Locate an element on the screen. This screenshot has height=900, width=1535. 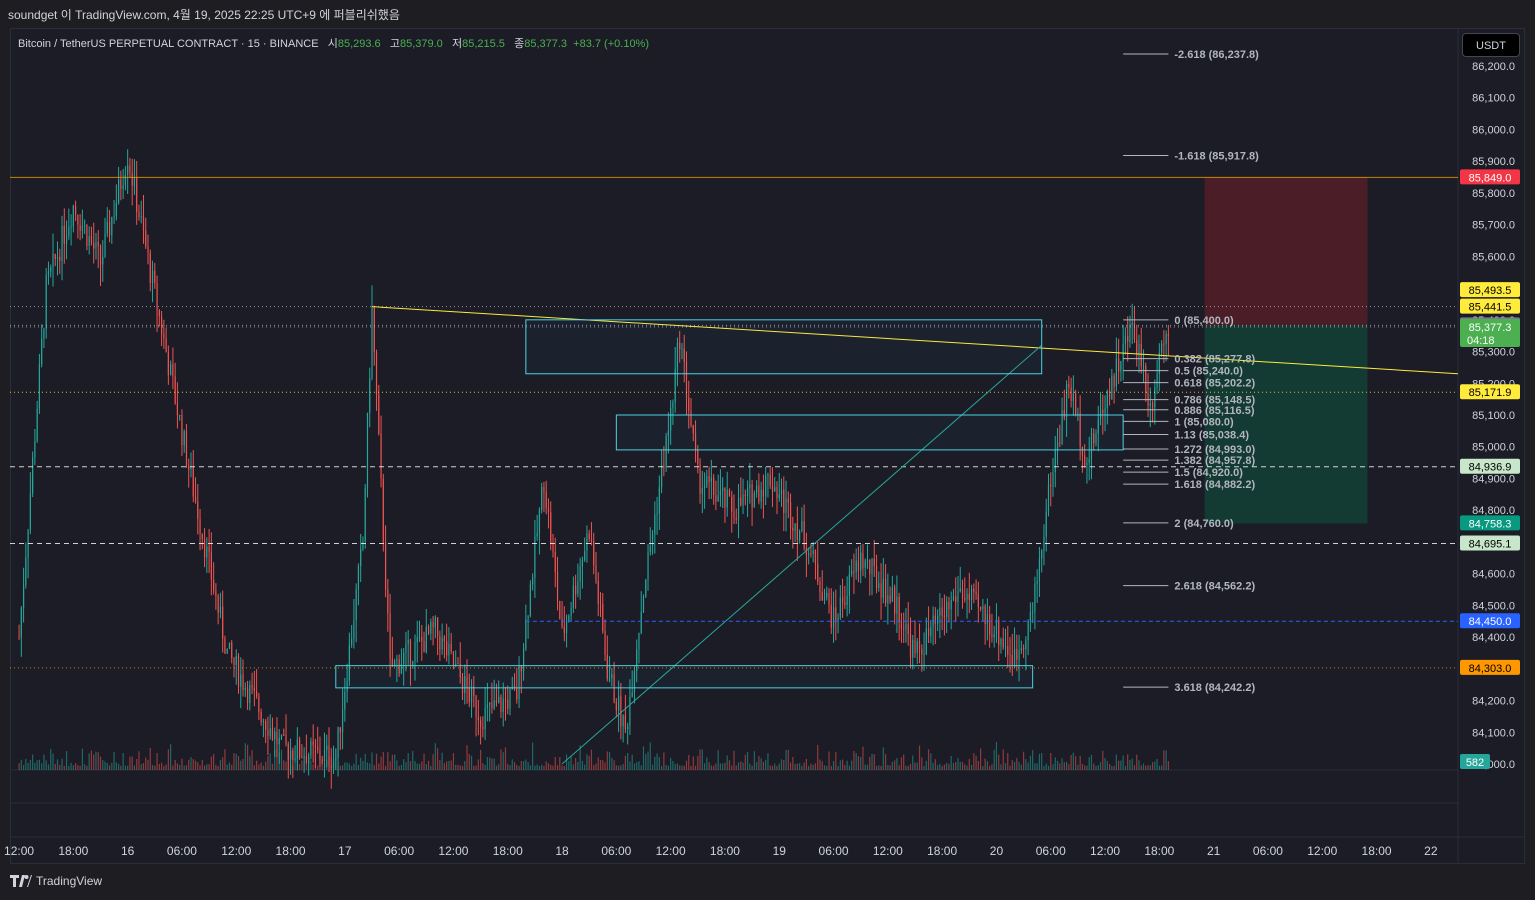
change-value: +83.7 (+0.10%) is located at coordinates (611, 44).